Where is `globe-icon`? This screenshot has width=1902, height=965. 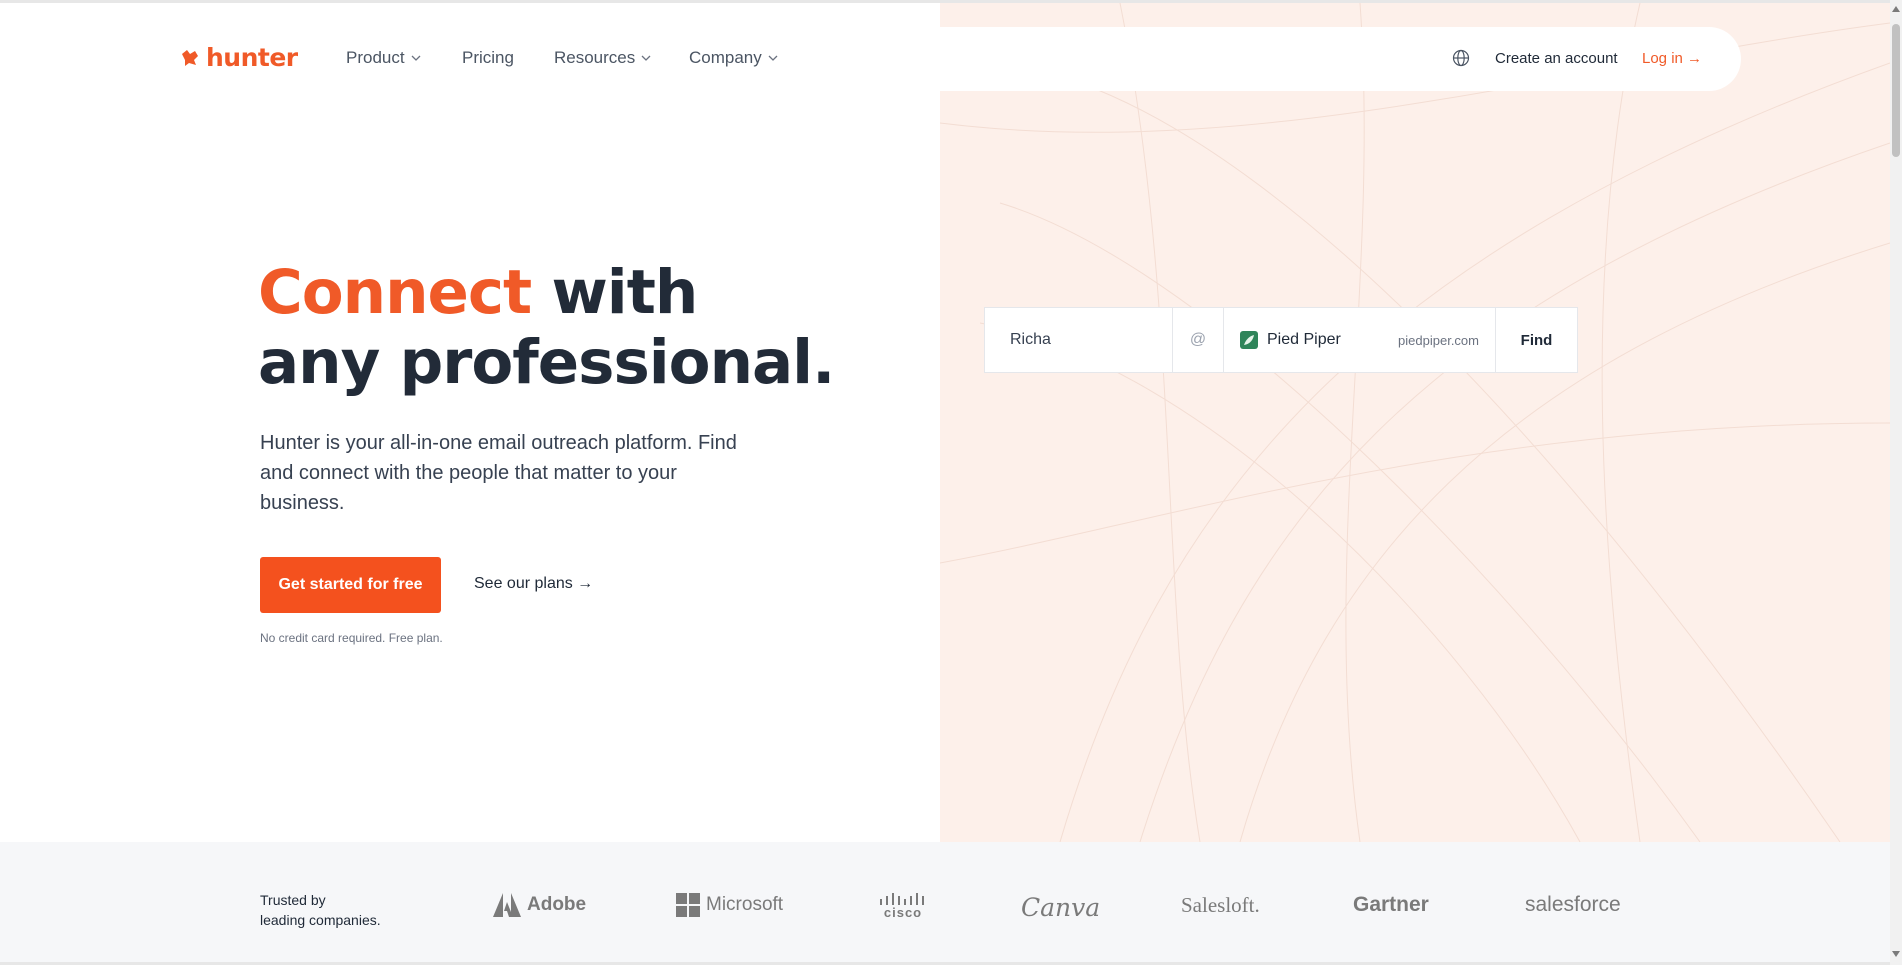
globe-icon is located at coordinates (1461, 58).